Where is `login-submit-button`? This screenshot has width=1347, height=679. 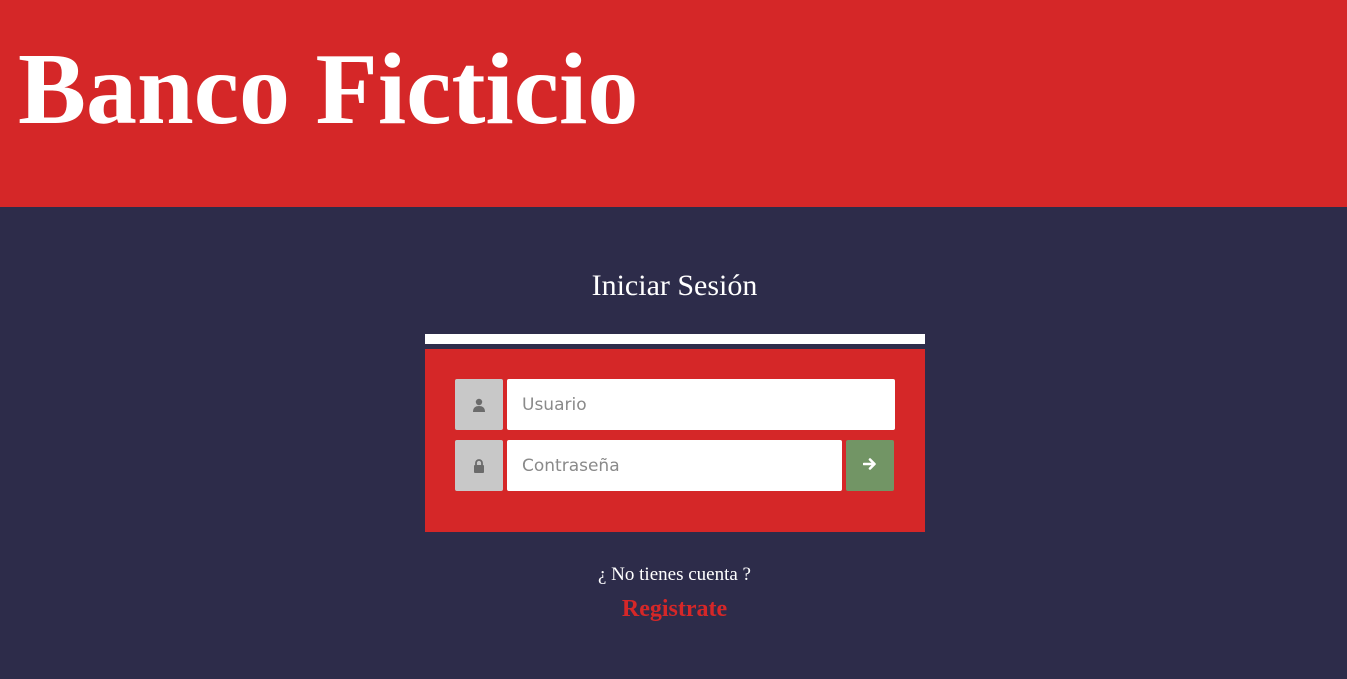 login-submit-button is located at coordinates (870, 465).